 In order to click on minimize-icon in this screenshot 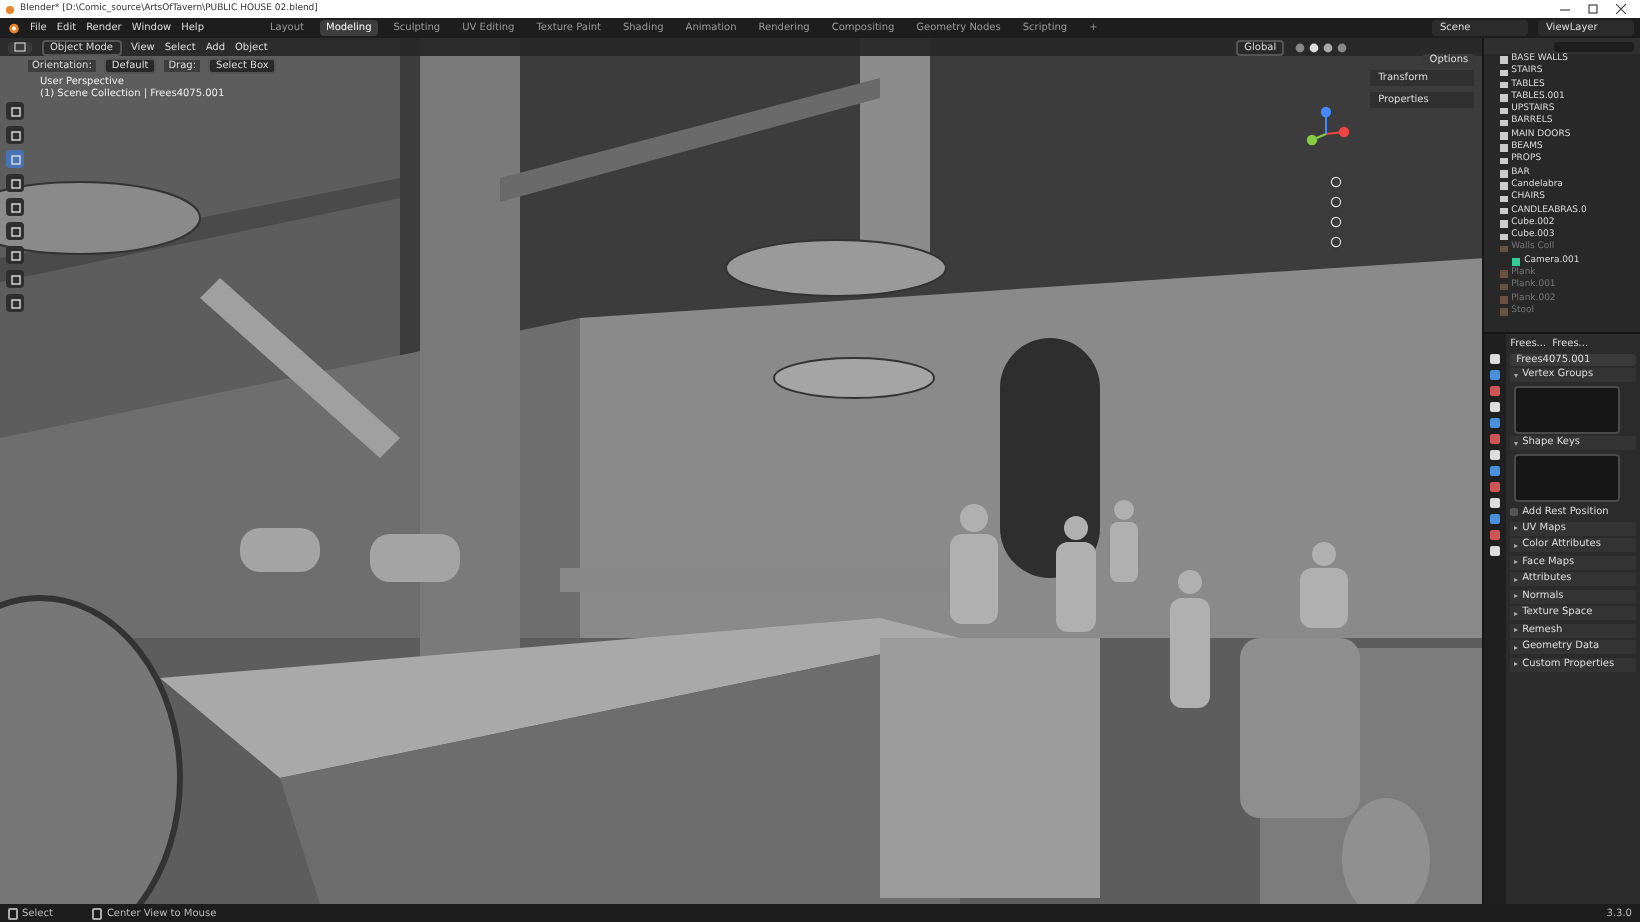, I will do `click(1565, 9)`.